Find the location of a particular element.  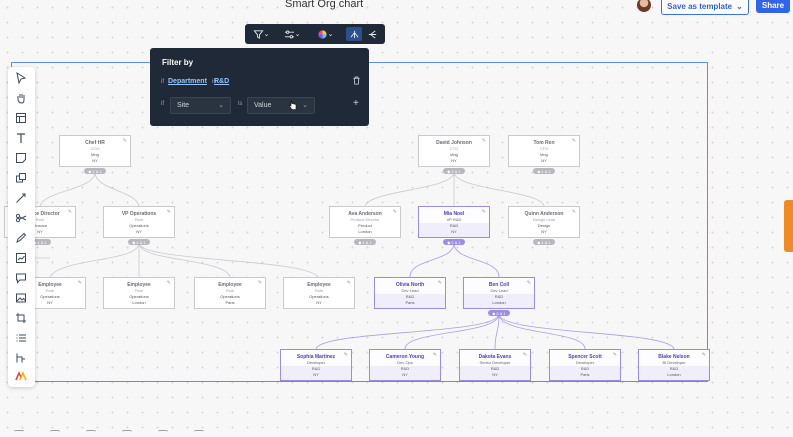

org-card-olivia: Olivia North Dev Lead R&D Paris ✎ is located at coordinates (410, 293).